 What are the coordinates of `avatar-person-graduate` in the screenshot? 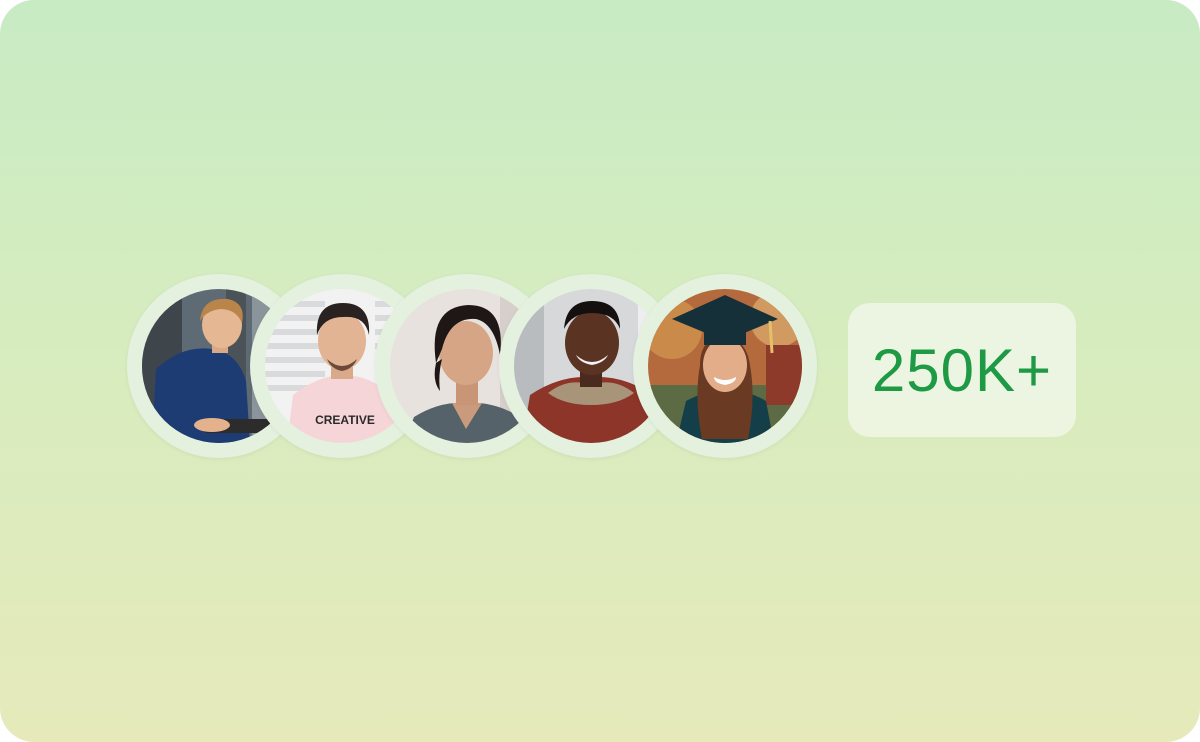 It's located at (725, 366).